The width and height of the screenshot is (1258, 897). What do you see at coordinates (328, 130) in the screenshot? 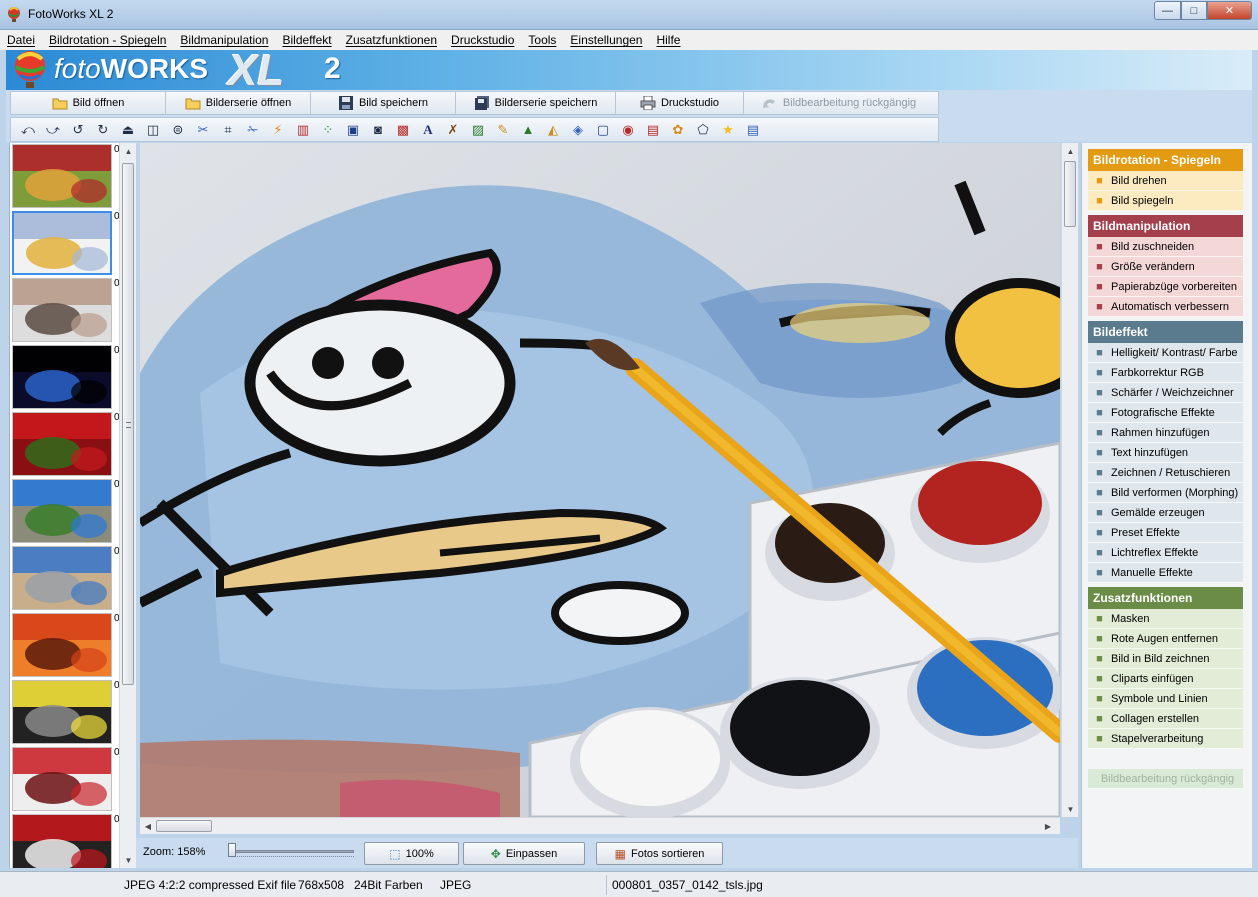
I see `color-rgb-icon: ⁘` at bounding box center [328, 130].